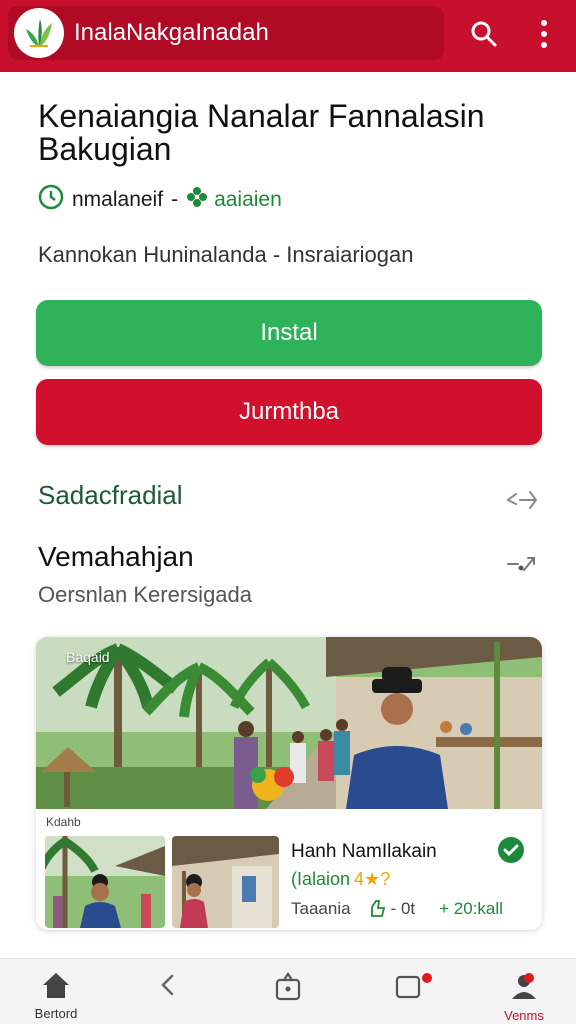  What do you see at coordinates (168, 987) in the screenshot?
I see `back-chevron-icon` at bounding box center [168, 987].